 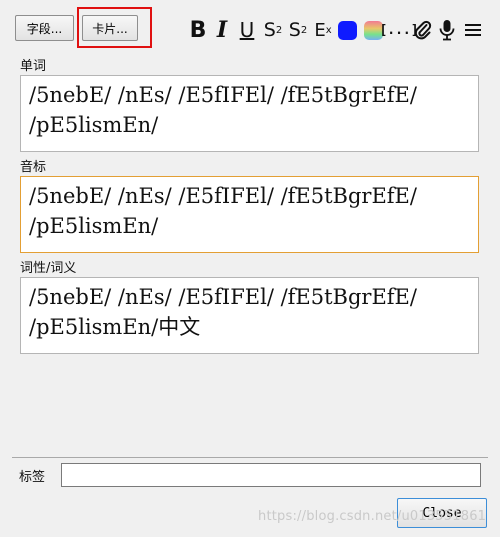 What do you see at coordinates (269, 30) in the screenshot?
I see `superscript-letter: S` at bounding box center [269, 30].